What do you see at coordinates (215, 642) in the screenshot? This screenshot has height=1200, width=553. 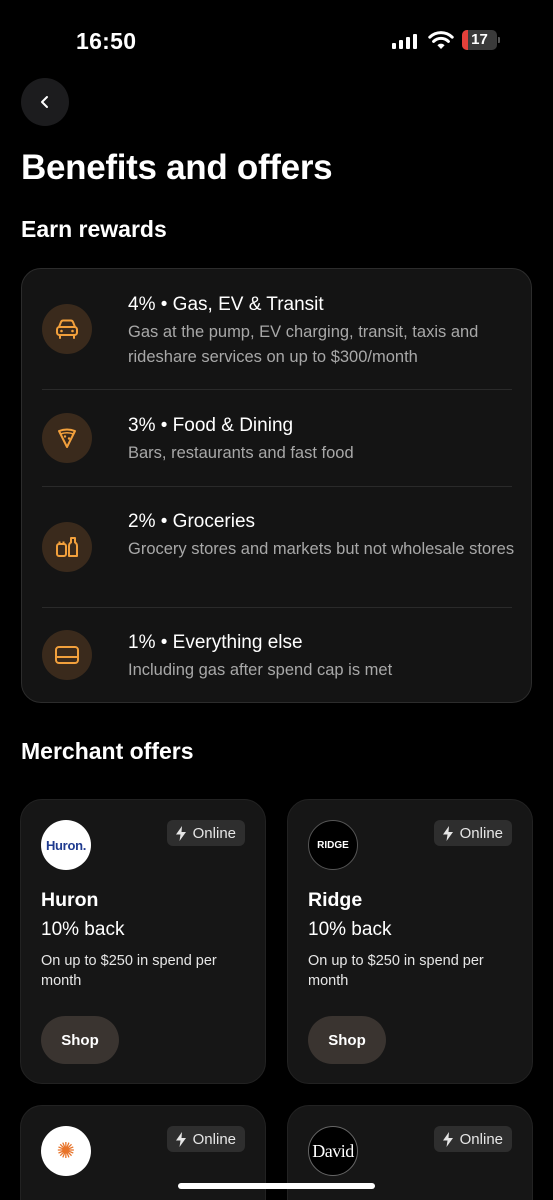 I see `reward-title: 1% • Everything else` at bounding box center [215, 642].